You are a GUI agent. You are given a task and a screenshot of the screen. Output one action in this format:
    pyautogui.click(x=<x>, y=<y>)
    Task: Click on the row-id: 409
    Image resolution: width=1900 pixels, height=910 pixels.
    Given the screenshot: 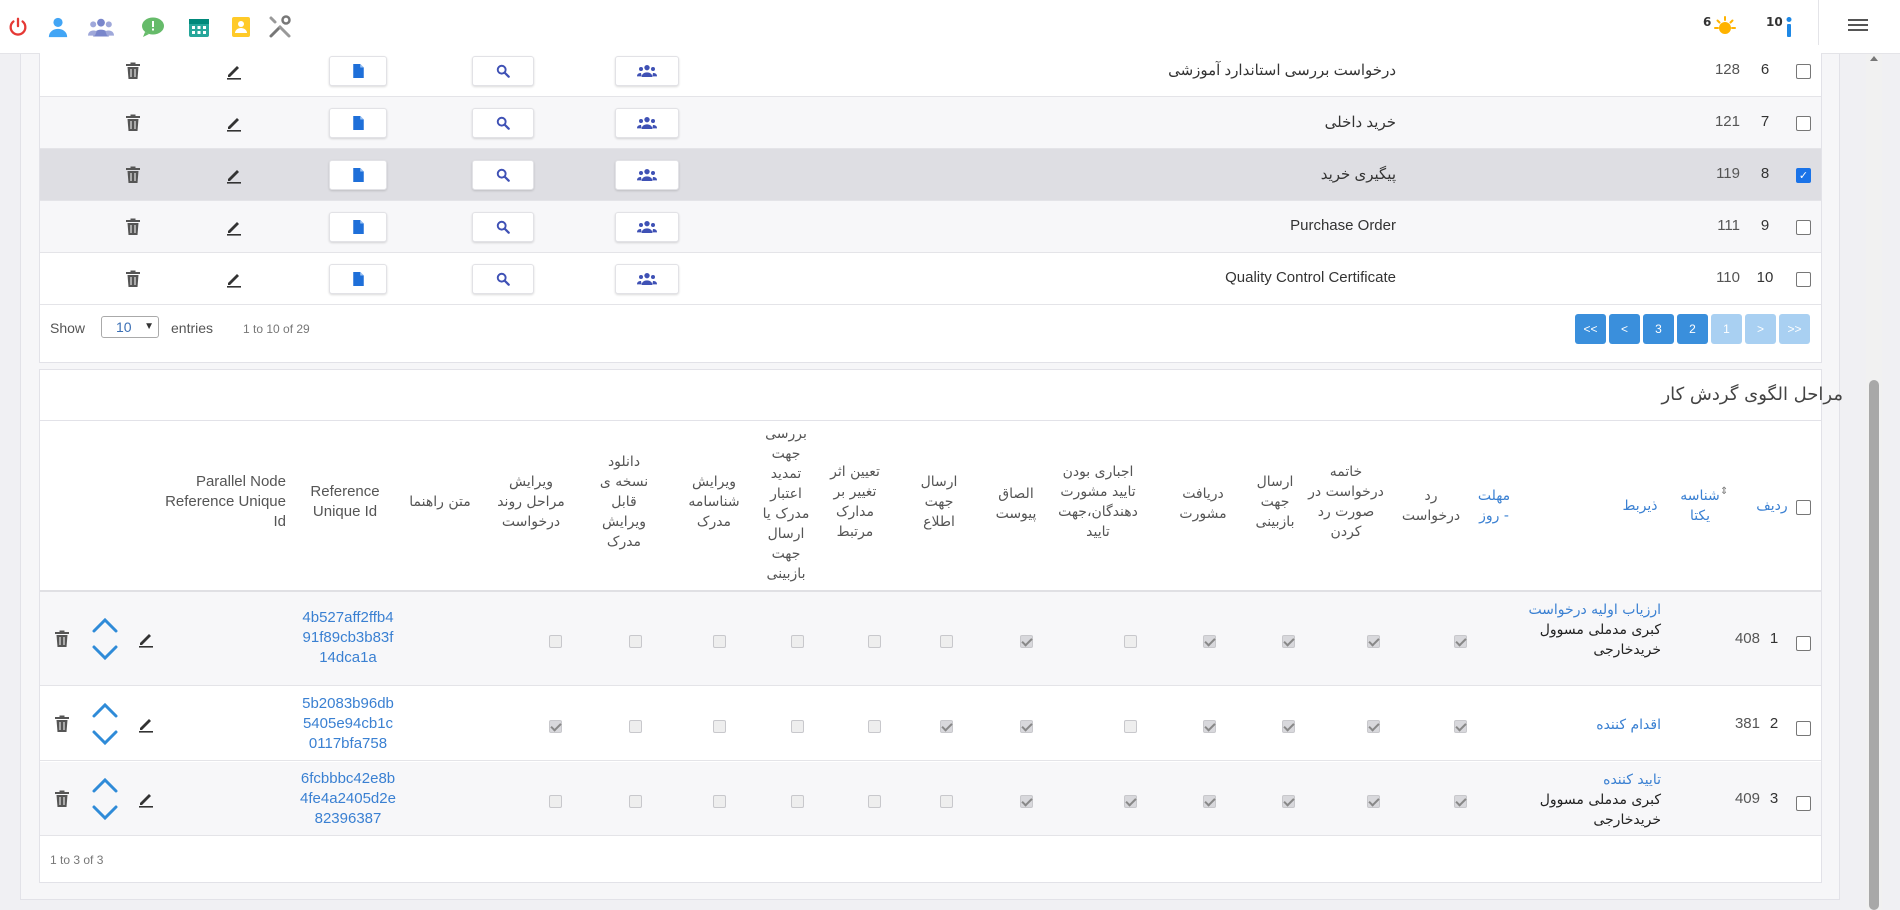 What is the action you would take?
    pyautogui.click(x=1747, y=798)
    